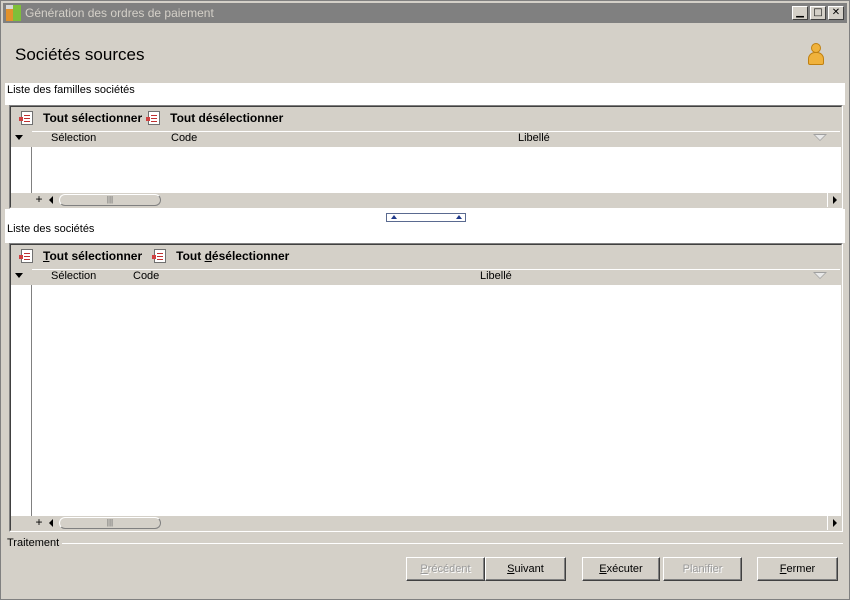 This screenshot has width=850, height=600. What do you see at coordinates (702, 569) in the screenshot?
I see `schedule-button: Planifier` at bounding box center [702, 569].